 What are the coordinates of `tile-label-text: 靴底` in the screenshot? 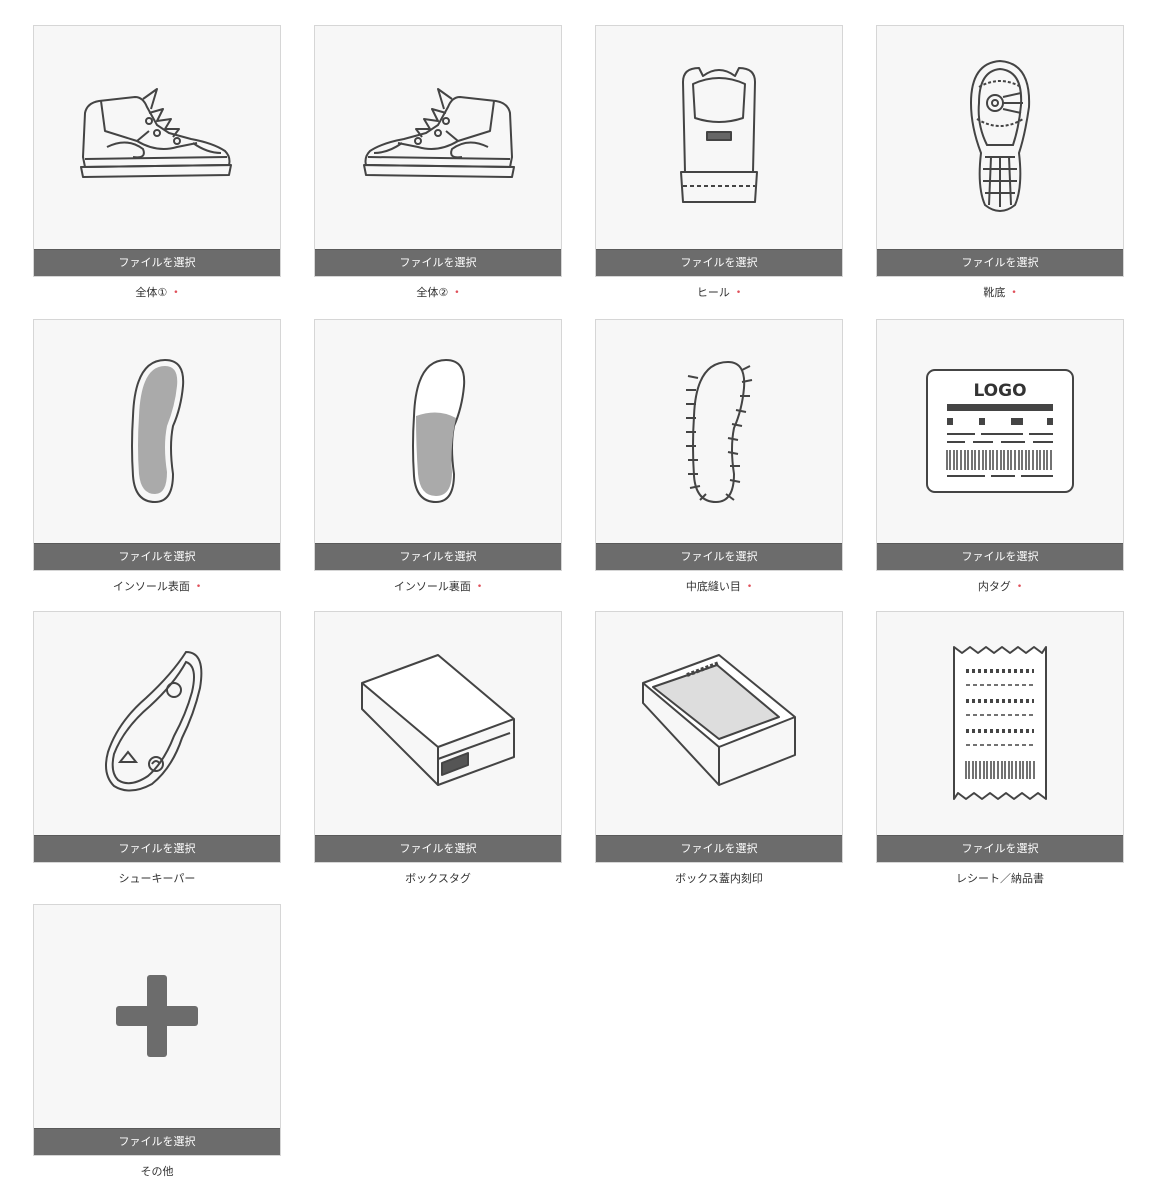 It's located at (994, 292).